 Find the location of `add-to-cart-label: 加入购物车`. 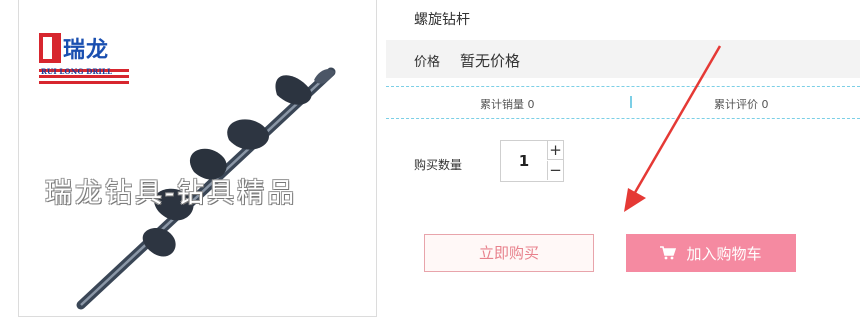

add-to-cart-label: 加入购物车 is located at coordinates (724, 253).